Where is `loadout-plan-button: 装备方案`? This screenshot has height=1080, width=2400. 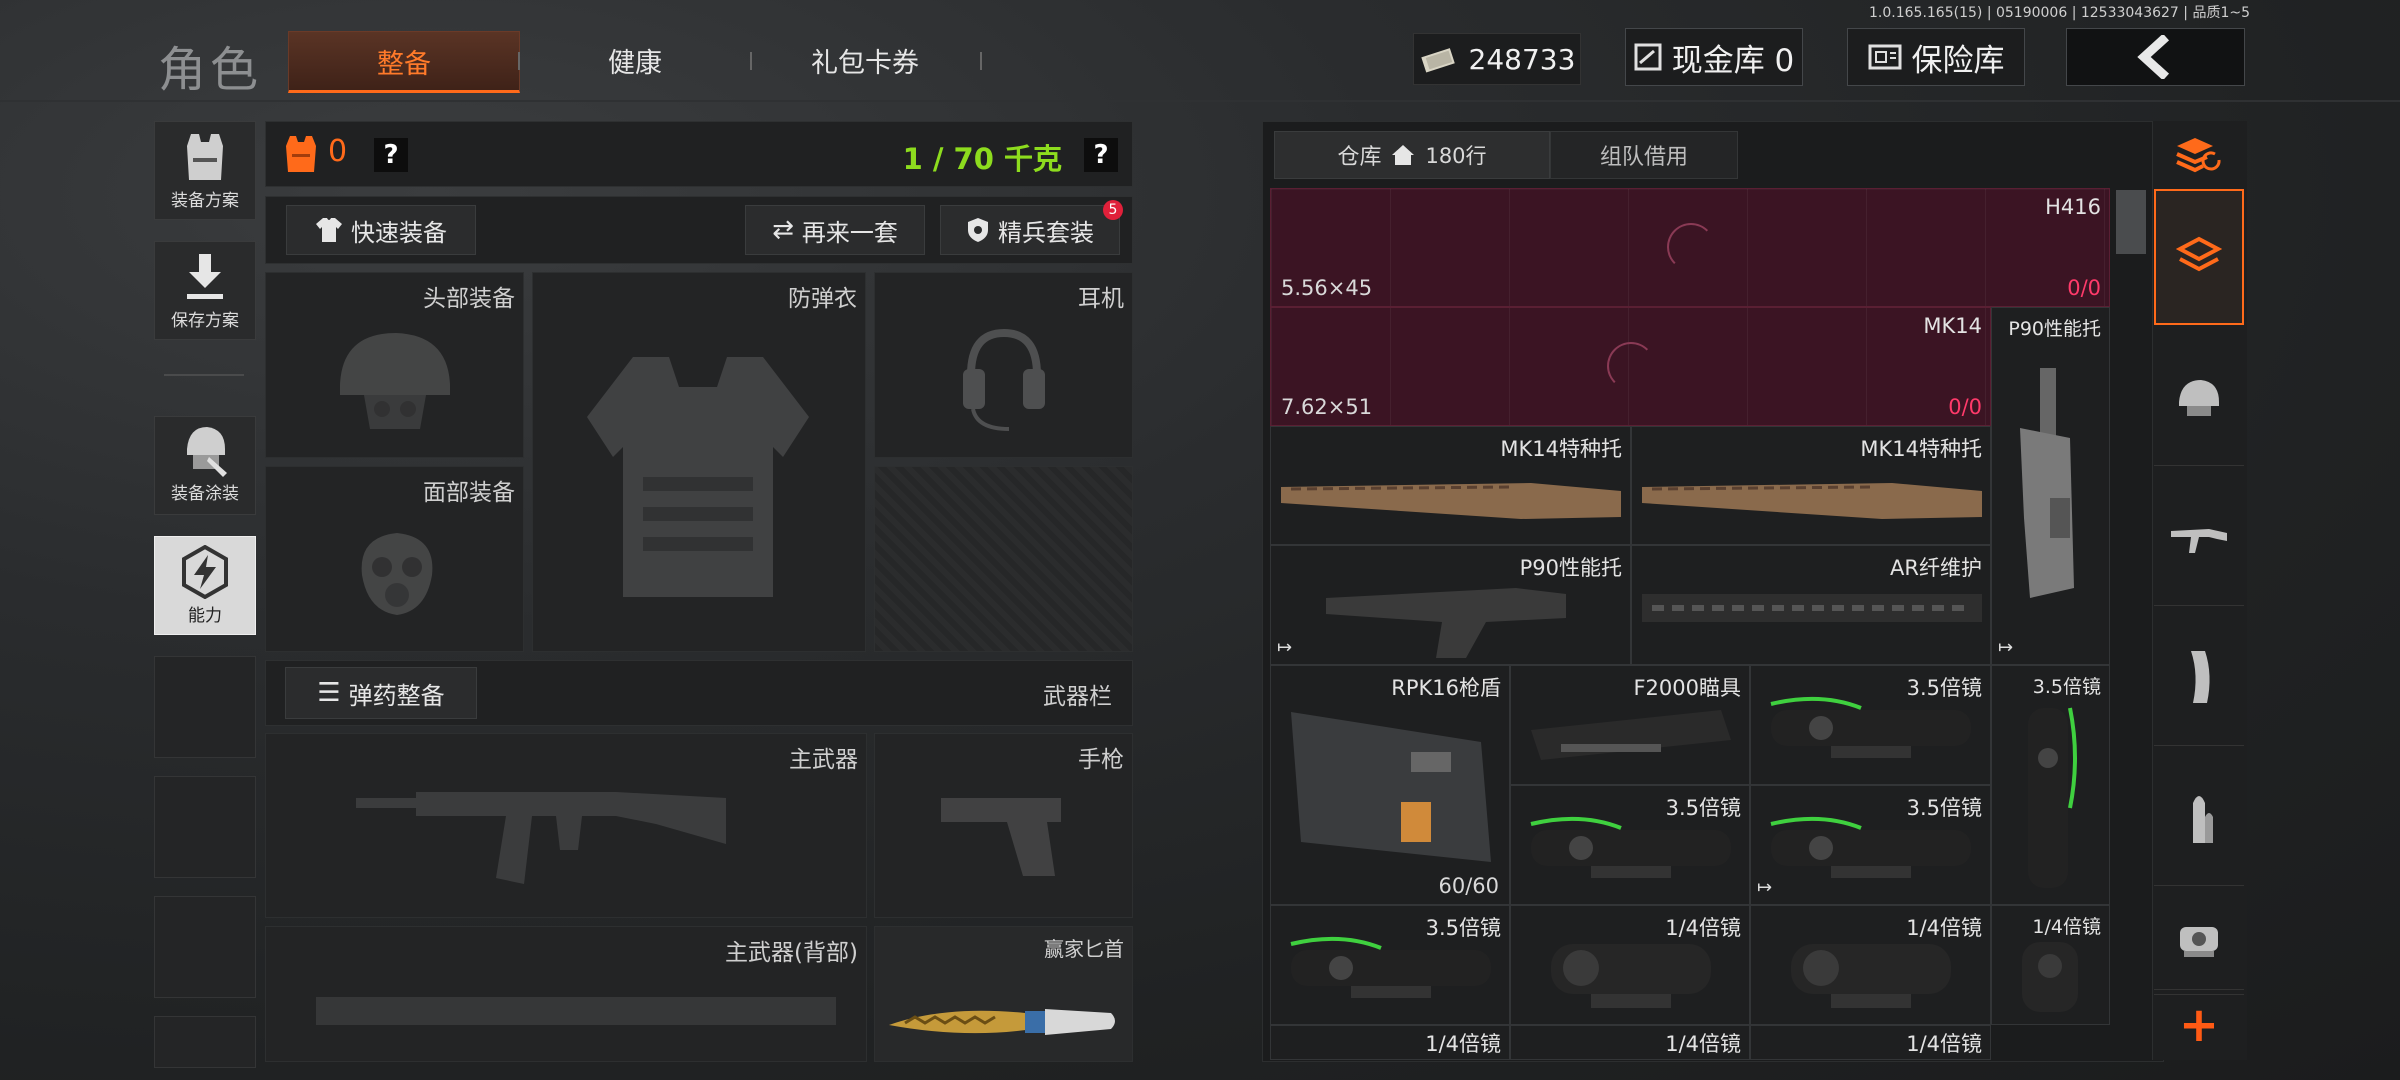 loadout-plan-button: 装备方案 is located at coordinates (205, 170).